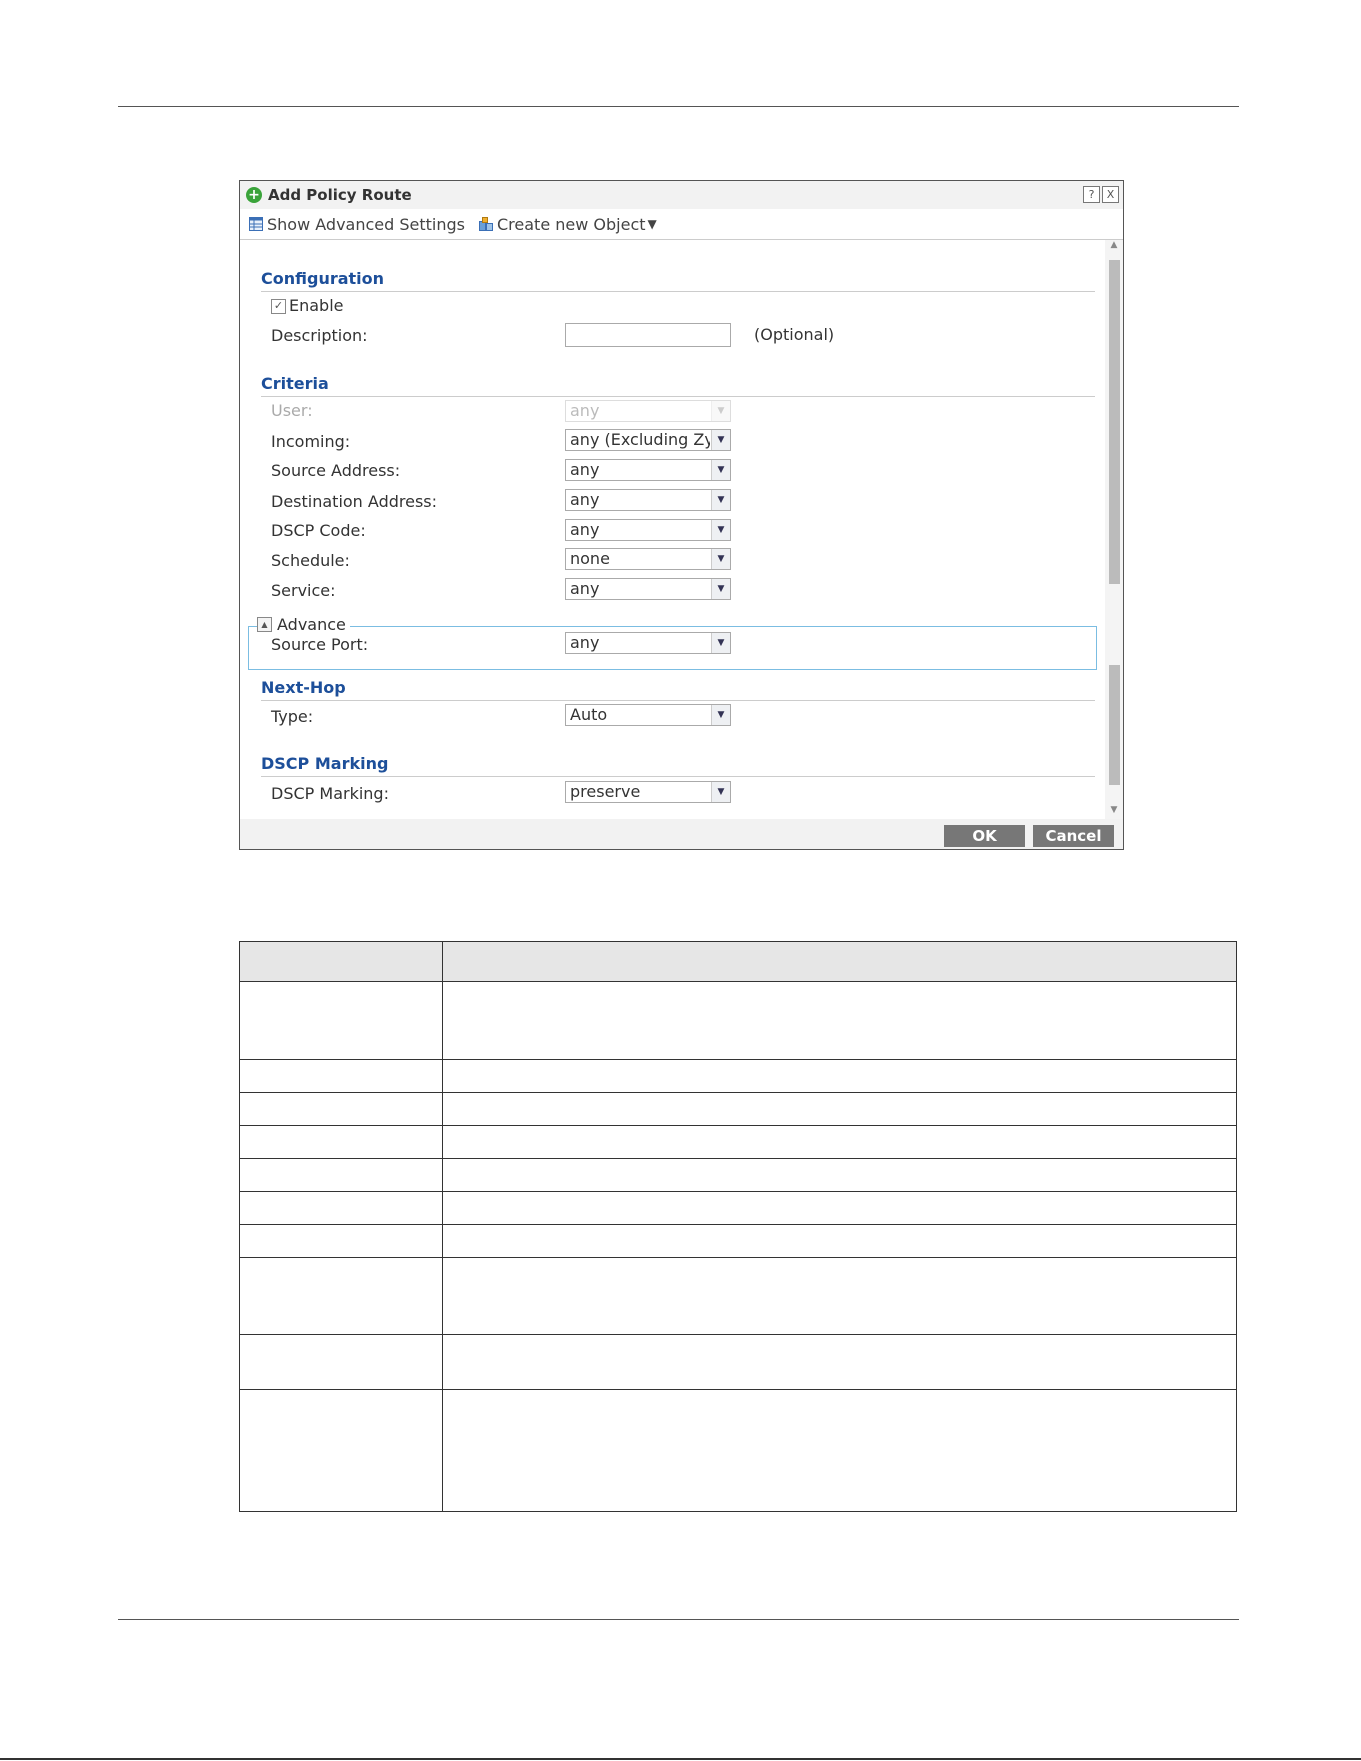 The image size is (1361, 1761). What do you see at coordinates (292, 410) in the screenshot?
I see `user-label: User:` at bounding box center [292, 410].